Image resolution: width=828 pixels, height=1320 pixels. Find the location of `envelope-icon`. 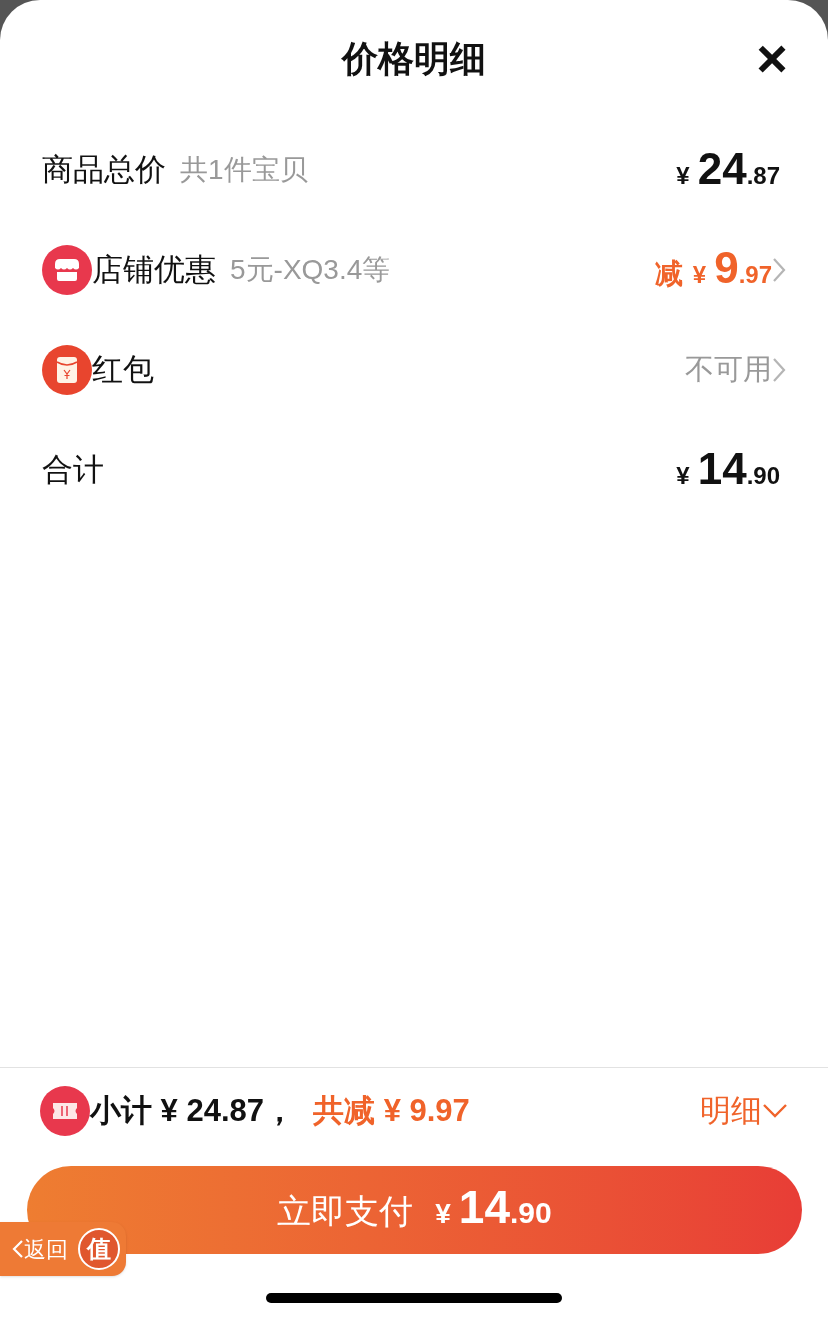

envelope-icon is located at coordinates (67, 370).